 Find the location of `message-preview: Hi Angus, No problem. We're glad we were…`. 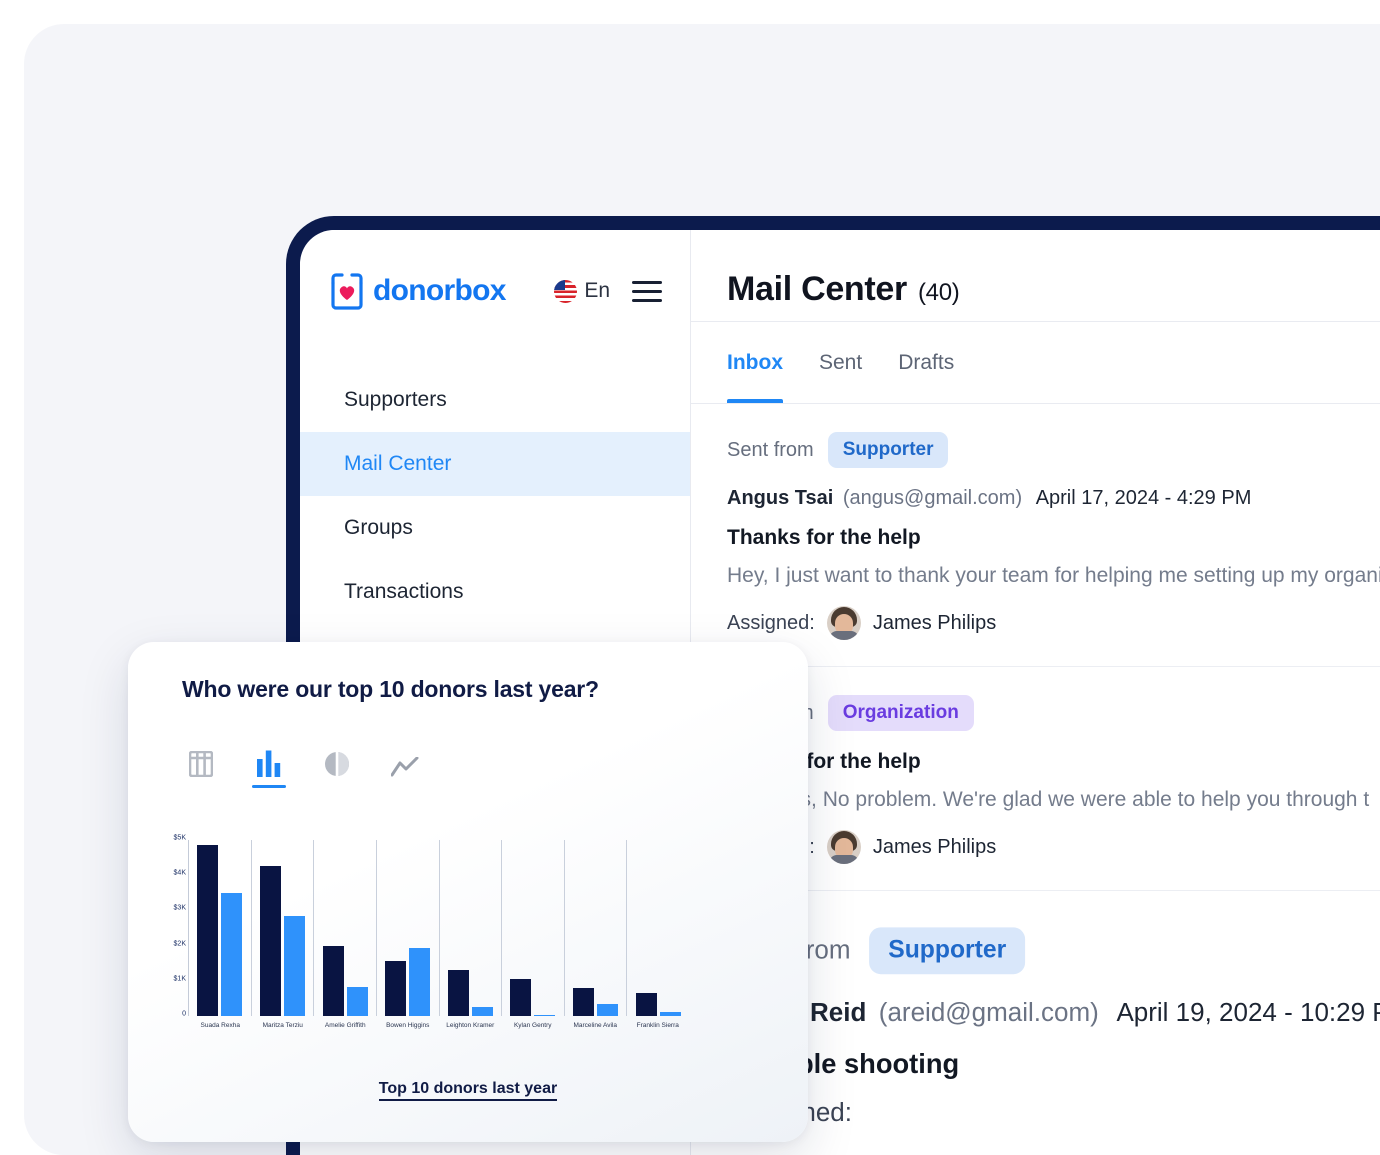

message-preview: Hi Angus, No problem. We're glad we were… is located at coordinates (1048, 799).